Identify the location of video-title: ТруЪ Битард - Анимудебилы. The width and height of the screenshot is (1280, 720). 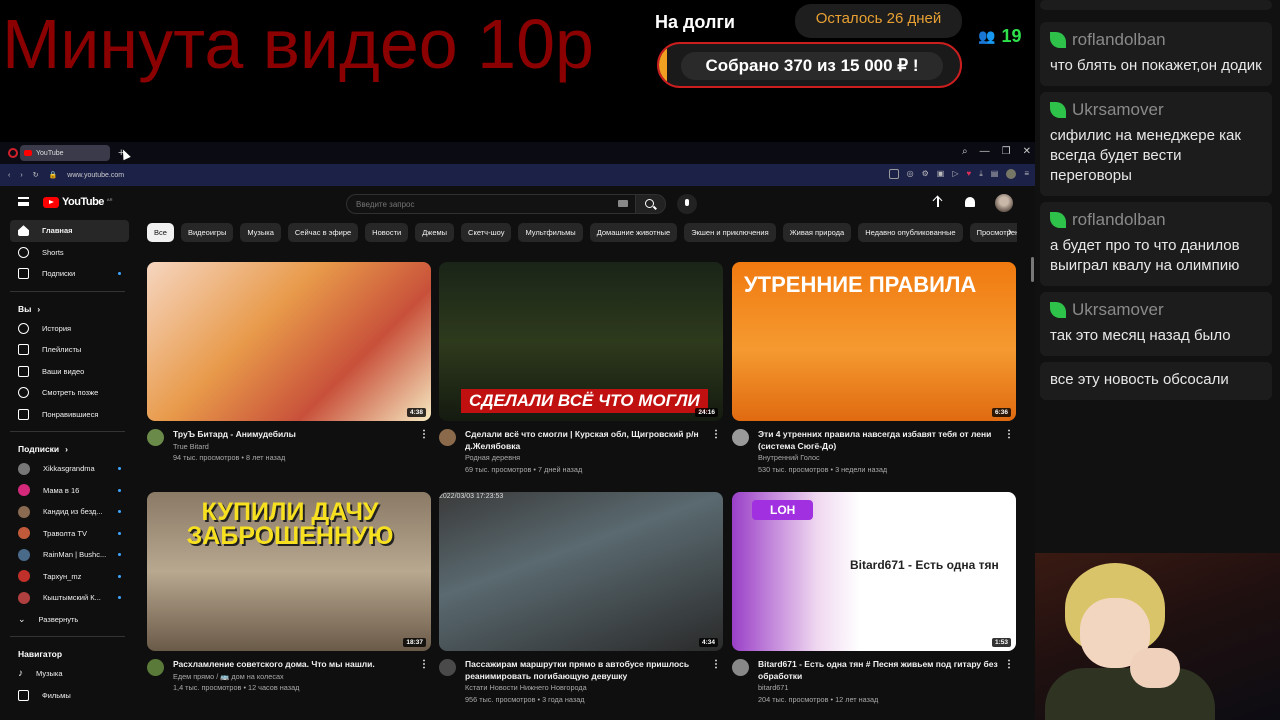
(293, 435).